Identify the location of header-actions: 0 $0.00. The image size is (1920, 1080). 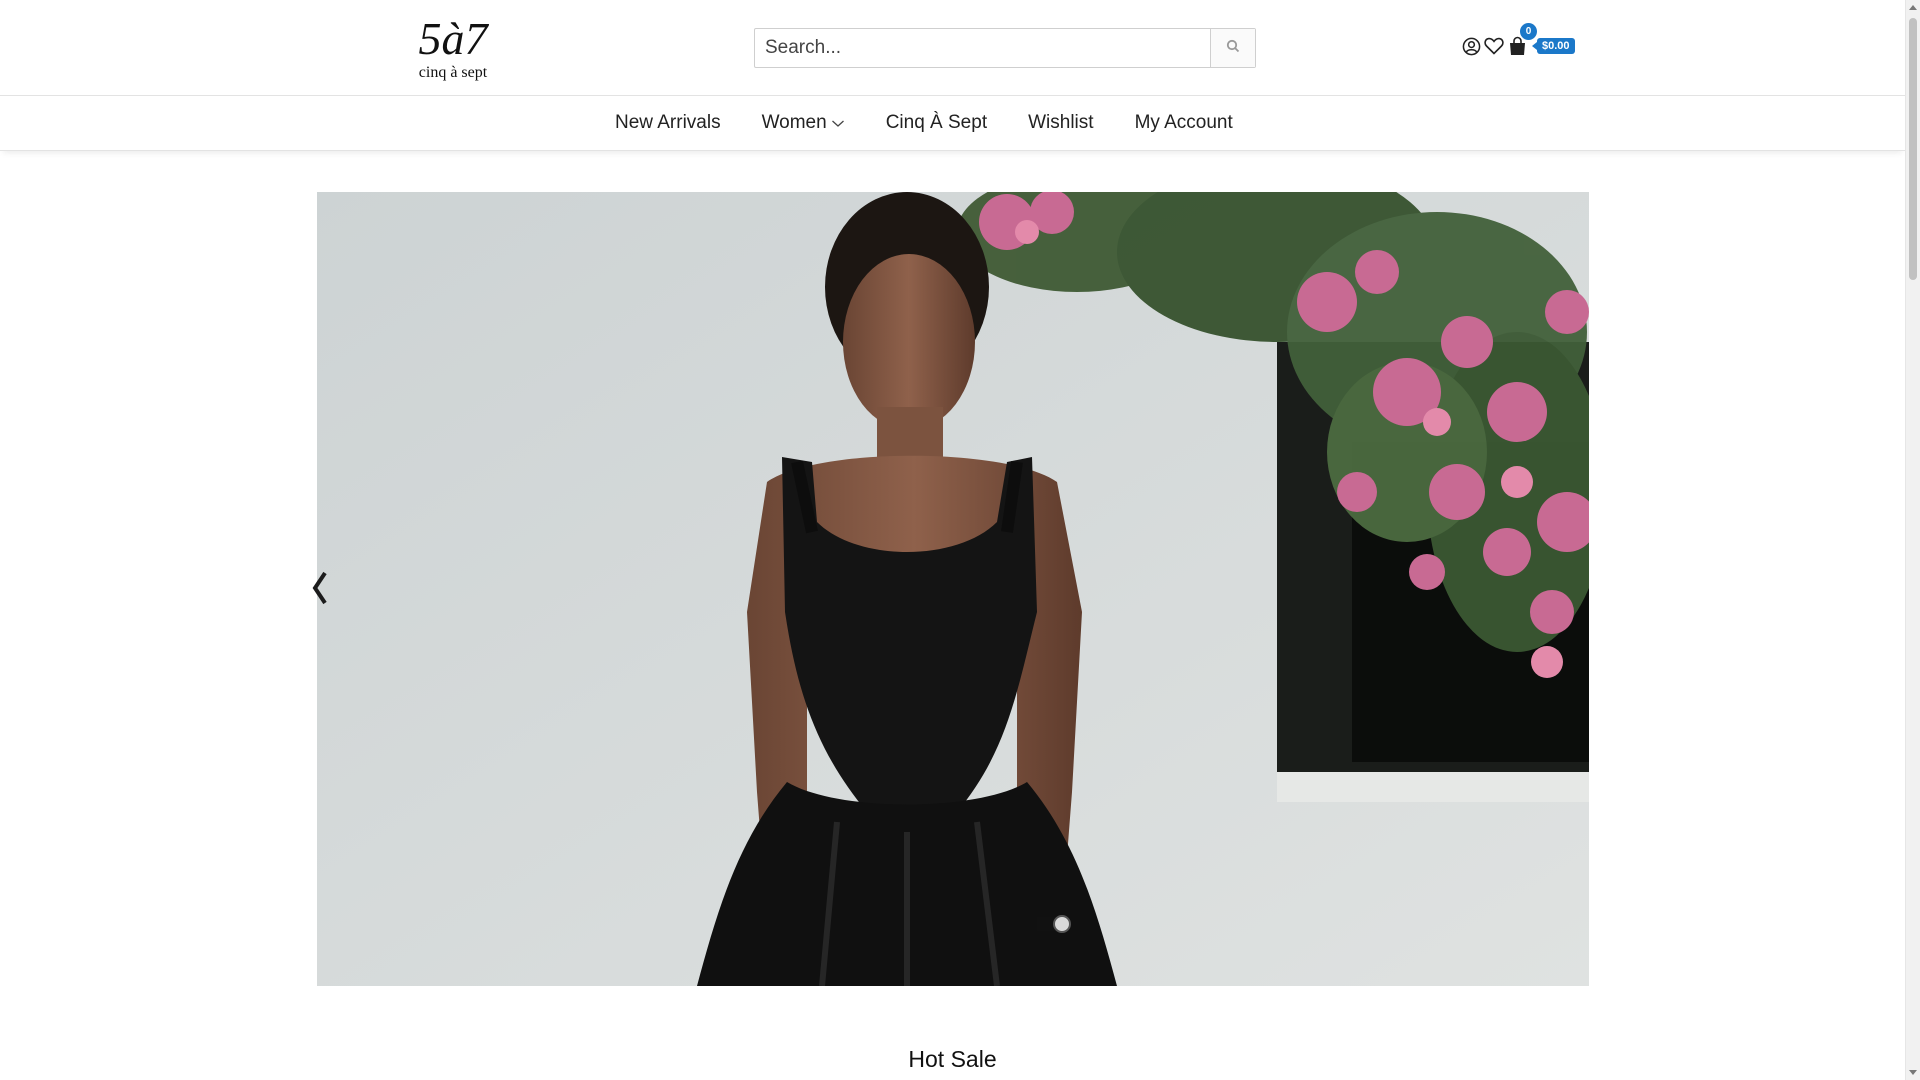
(1517, 40).